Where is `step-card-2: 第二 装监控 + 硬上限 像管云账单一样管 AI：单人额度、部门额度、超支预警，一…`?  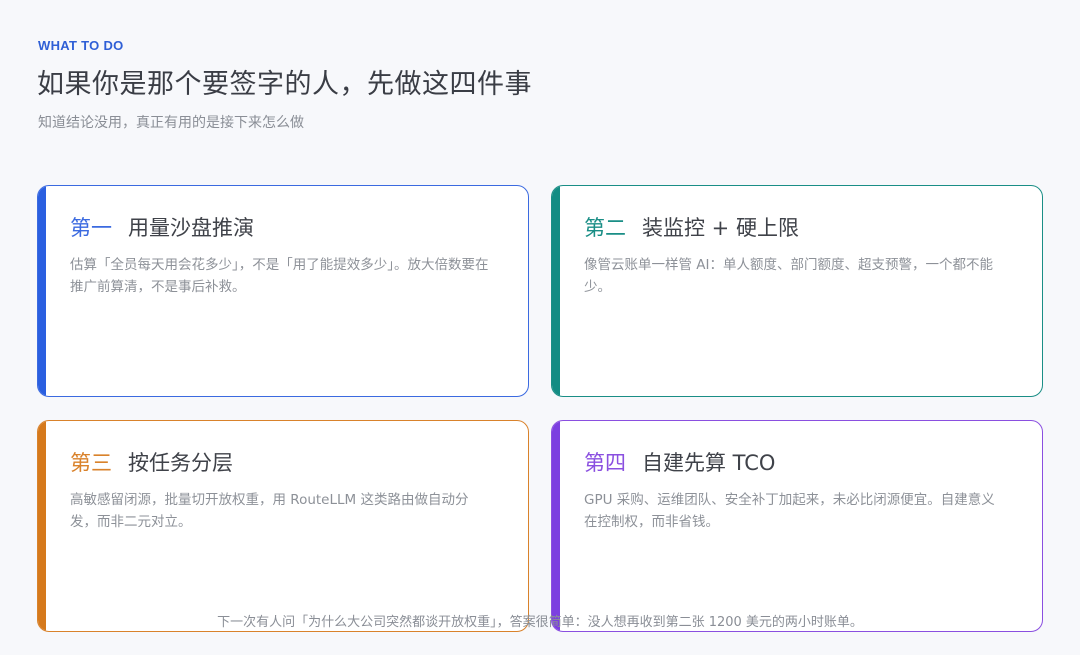 step-card-2: 第二 装监控 + 硬上限 像管云账单一样管 AI：单人额度、部门额度、超支预警，一… is located at coordinates (797, 291).